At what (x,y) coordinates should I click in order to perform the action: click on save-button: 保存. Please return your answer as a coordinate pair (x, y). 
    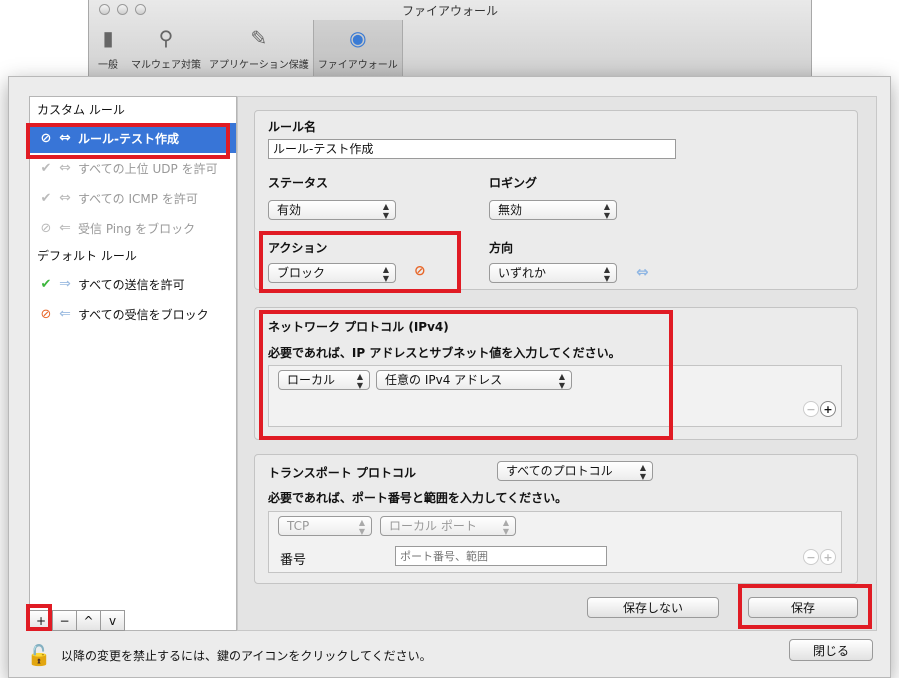
    Looking at the image, I should click on (803, 607).